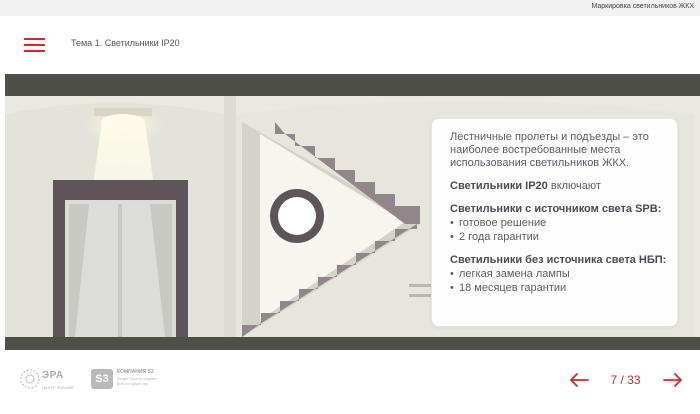 Image resolution: width=700 pixels, height=414 pixels. What do you see at coordinates (499, 186) in the screenshot?
I see `card-includes-prefix: Светильники IP20` at bounding box center [499, 186].